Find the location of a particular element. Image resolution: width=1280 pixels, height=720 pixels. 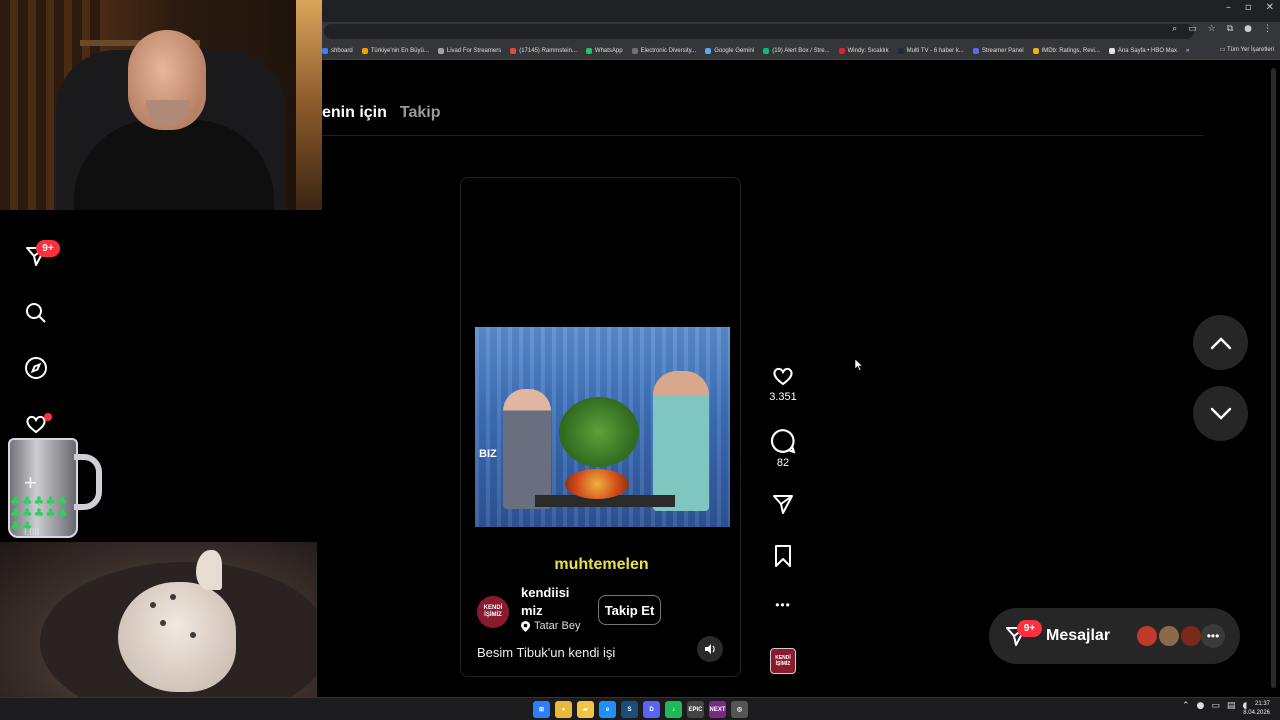

video-description: Besim Tibuk'un kendi işi is located at coordinates (546, 652).